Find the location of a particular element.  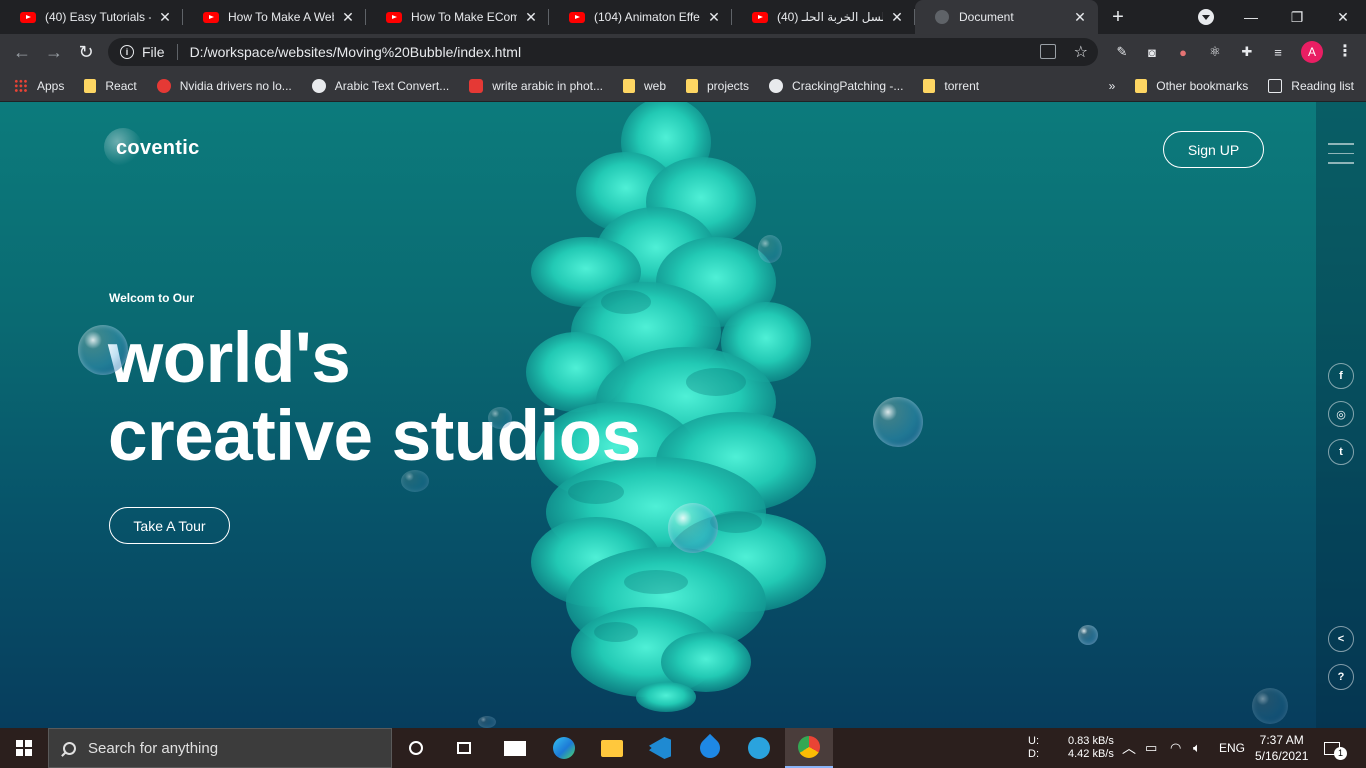

task-view-icon is located at coordinates (464, 748).